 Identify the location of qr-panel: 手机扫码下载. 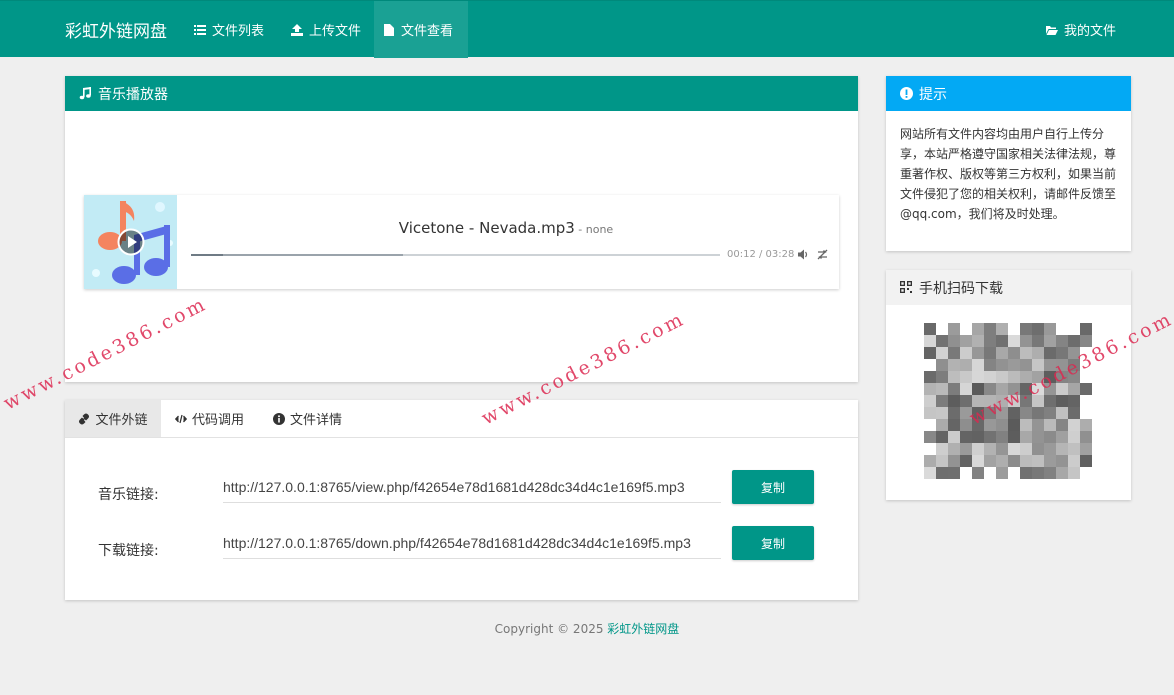
(1008, 385).